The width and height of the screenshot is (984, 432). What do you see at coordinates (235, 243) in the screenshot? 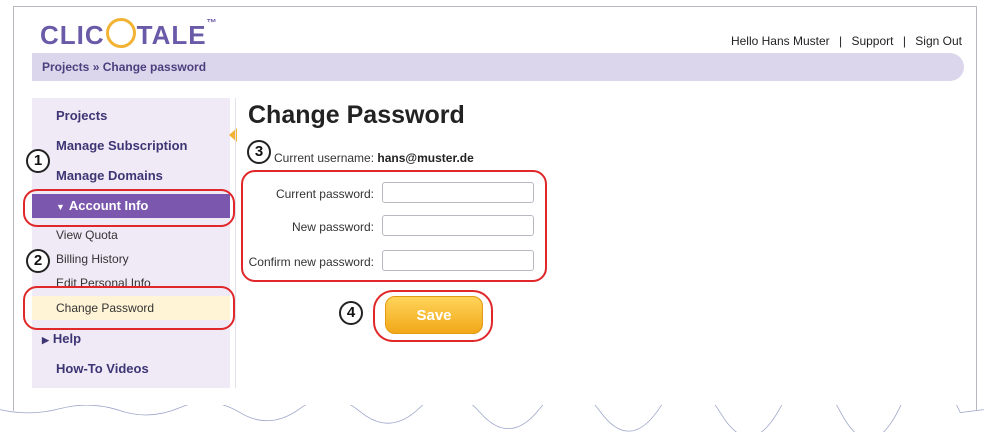
I see `divider` at bounding box center [235, 243].